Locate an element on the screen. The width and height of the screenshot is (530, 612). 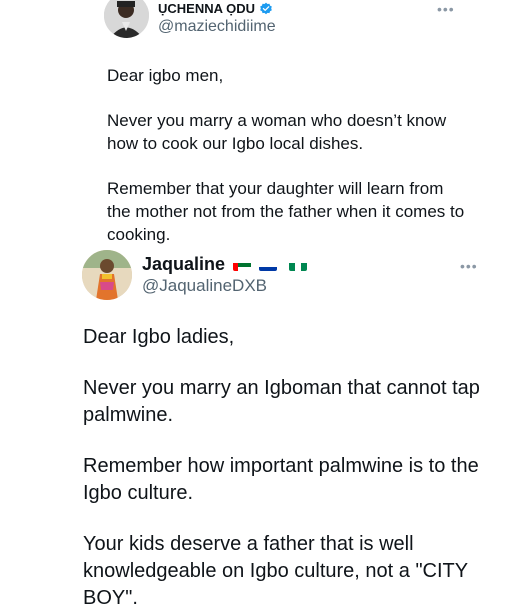
author-row: Jaqualine is located at coordinates (225, 264).